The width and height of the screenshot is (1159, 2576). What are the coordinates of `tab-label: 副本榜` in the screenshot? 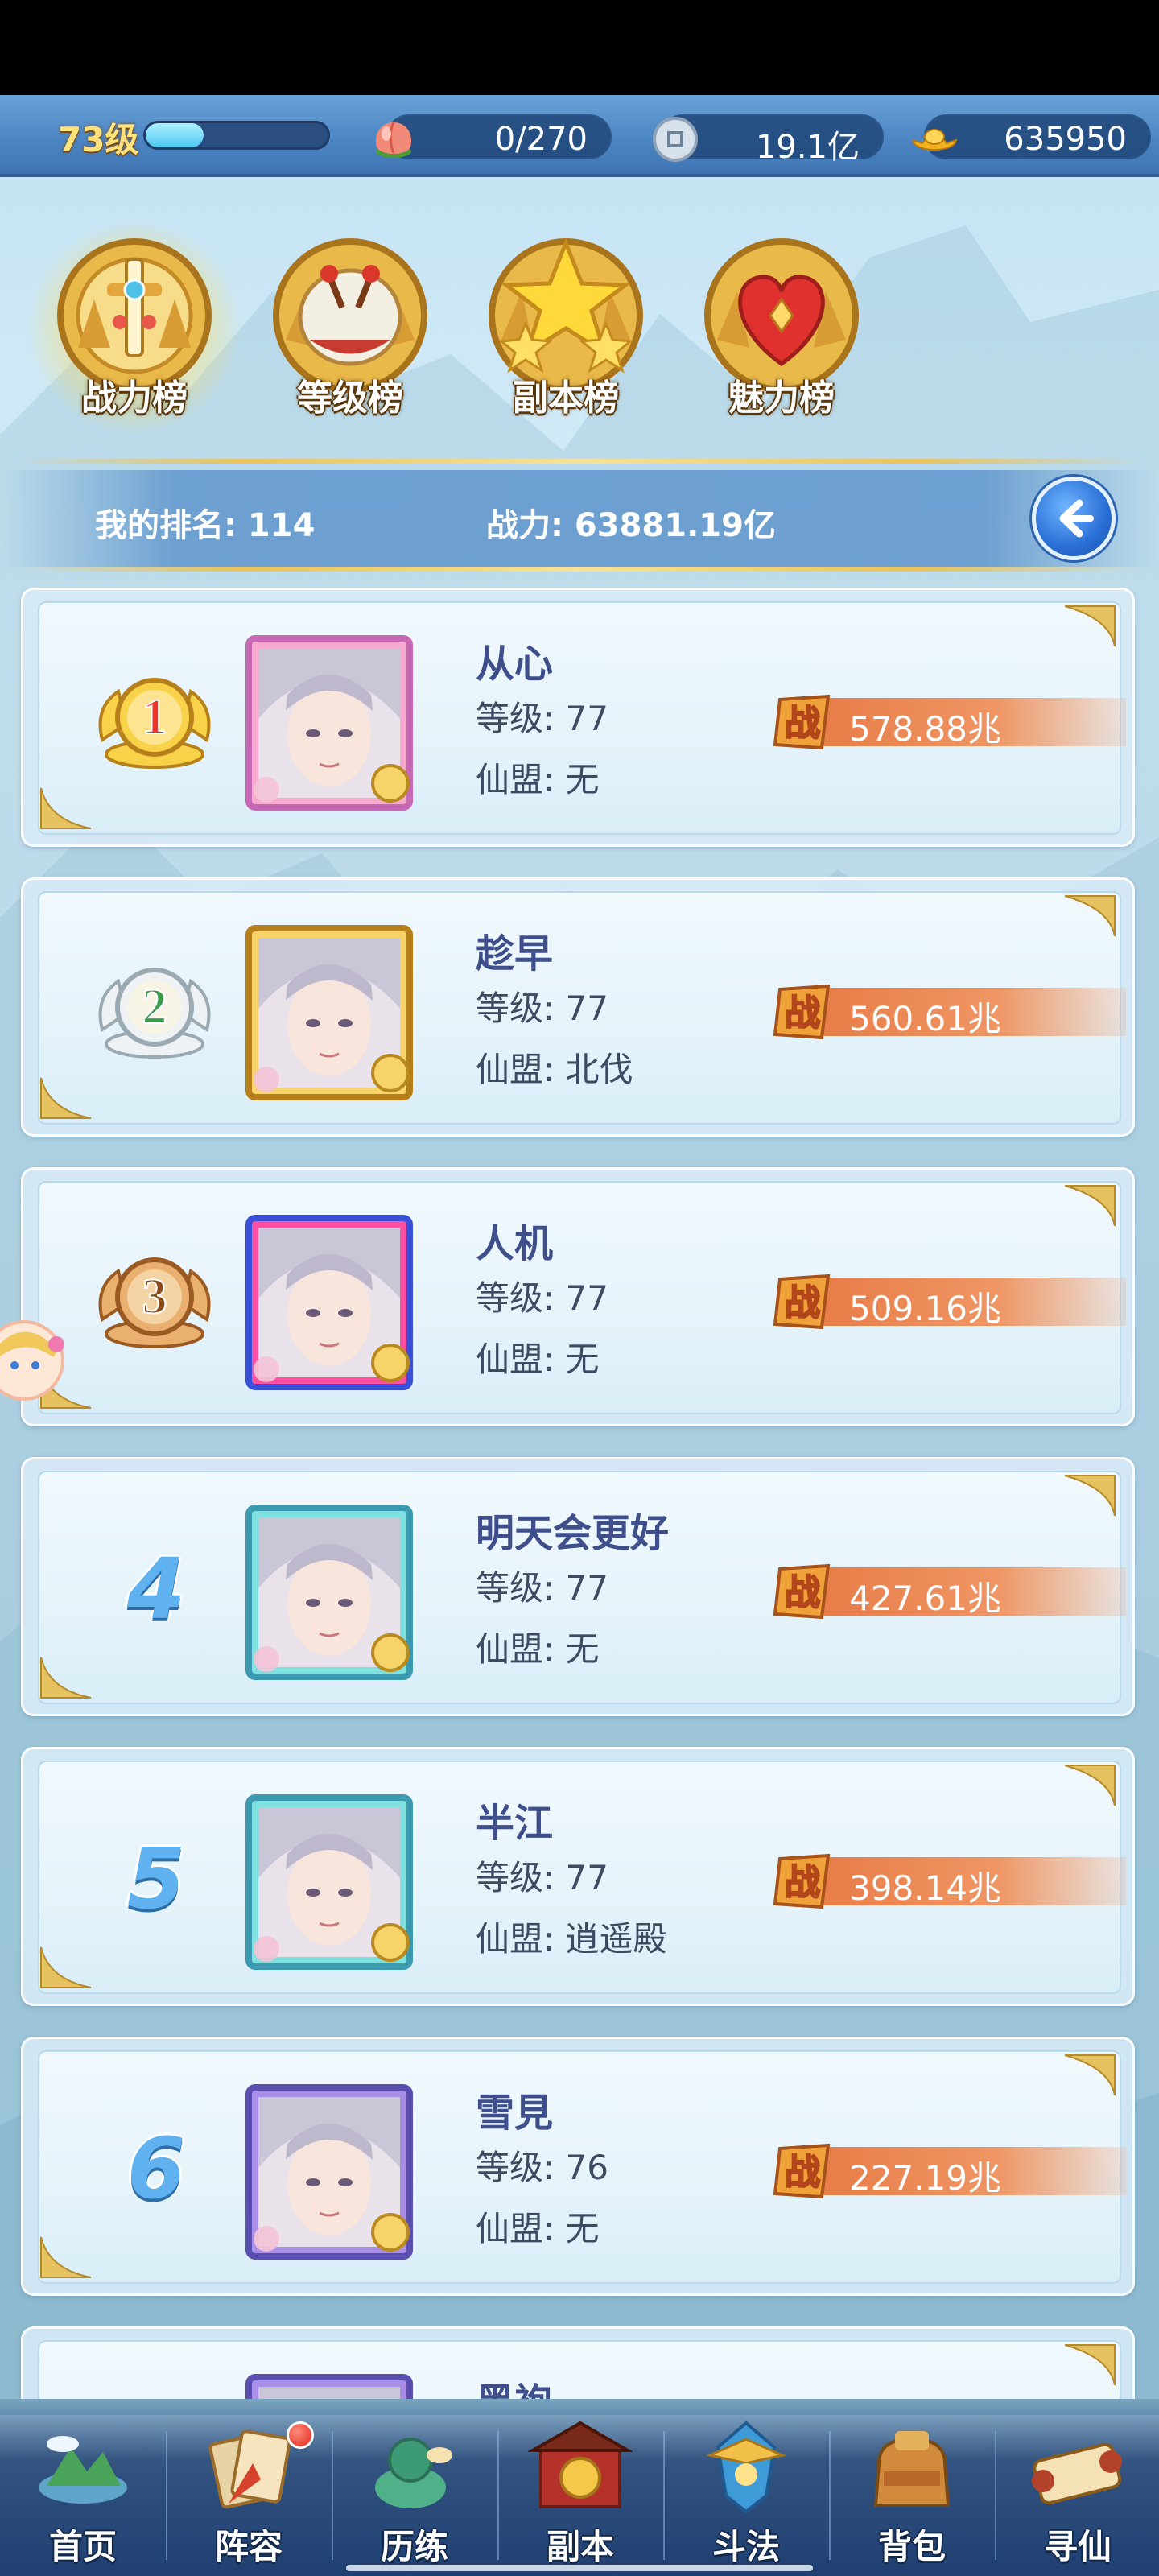 It's located at (566, 398).